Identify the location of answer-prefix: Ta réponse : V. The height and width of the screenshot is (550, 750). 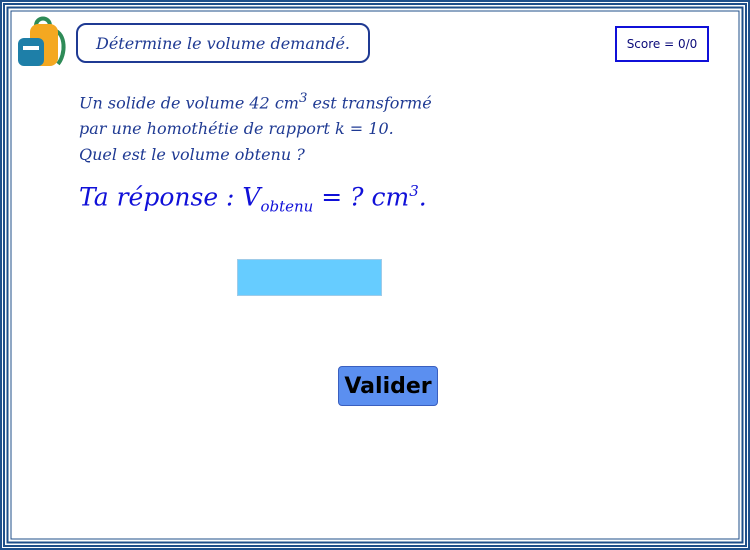
(170, 197).